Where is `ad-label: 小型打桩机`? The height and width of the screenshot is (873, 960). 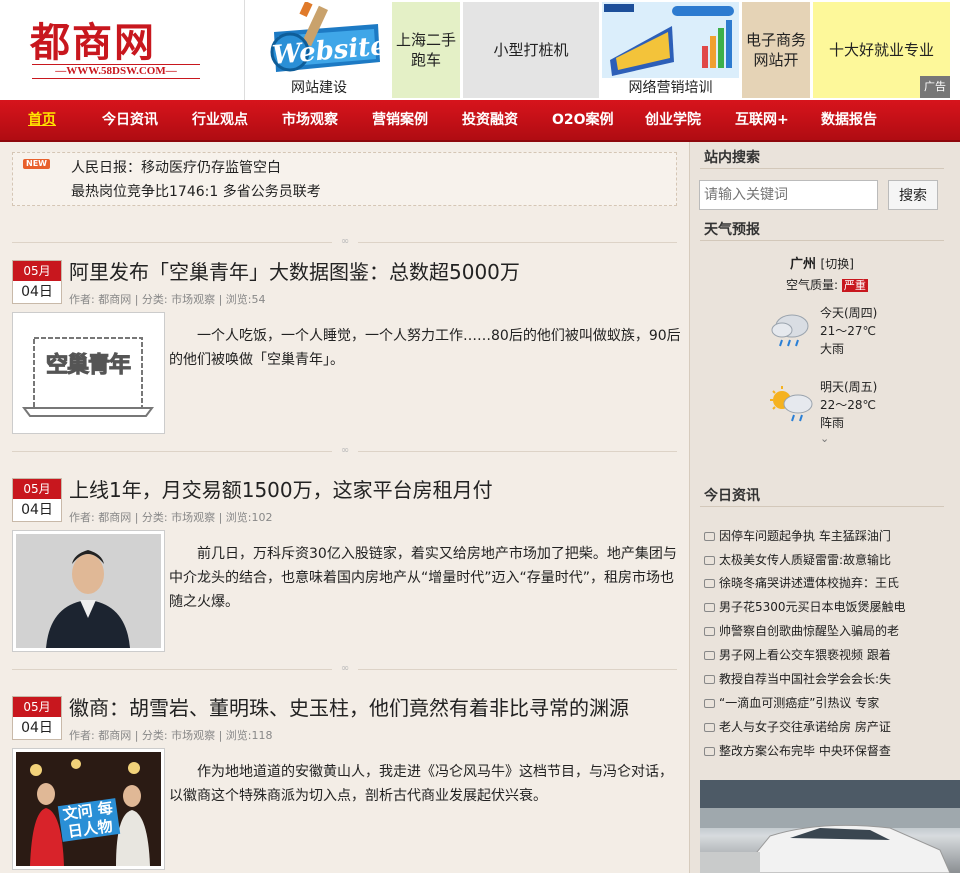
ad-label: 小型打桩机 is located at coordinates (531, 50).